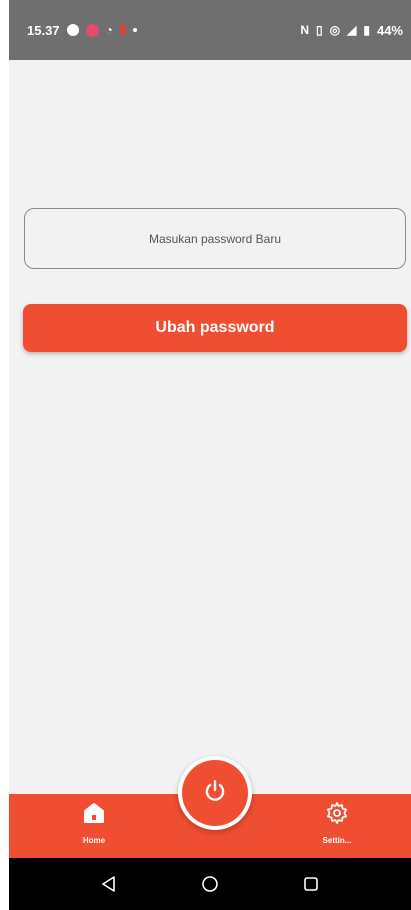 The width and height of the screenshot is (411, 910). I want to click on new-password-input, so click(215, 238).